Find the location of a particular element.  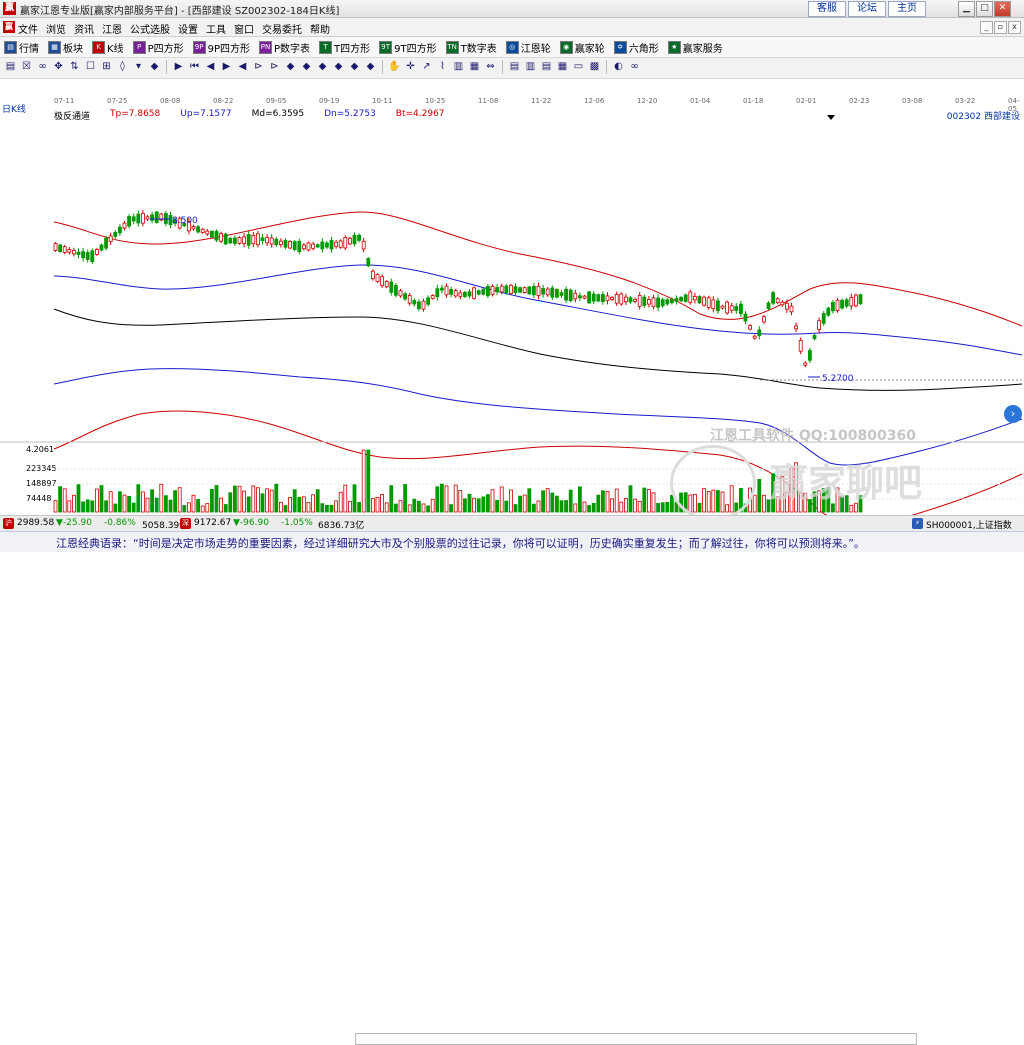

toolbar-button-4: 9P 9P四方形 is located at coordinates (221, 47).